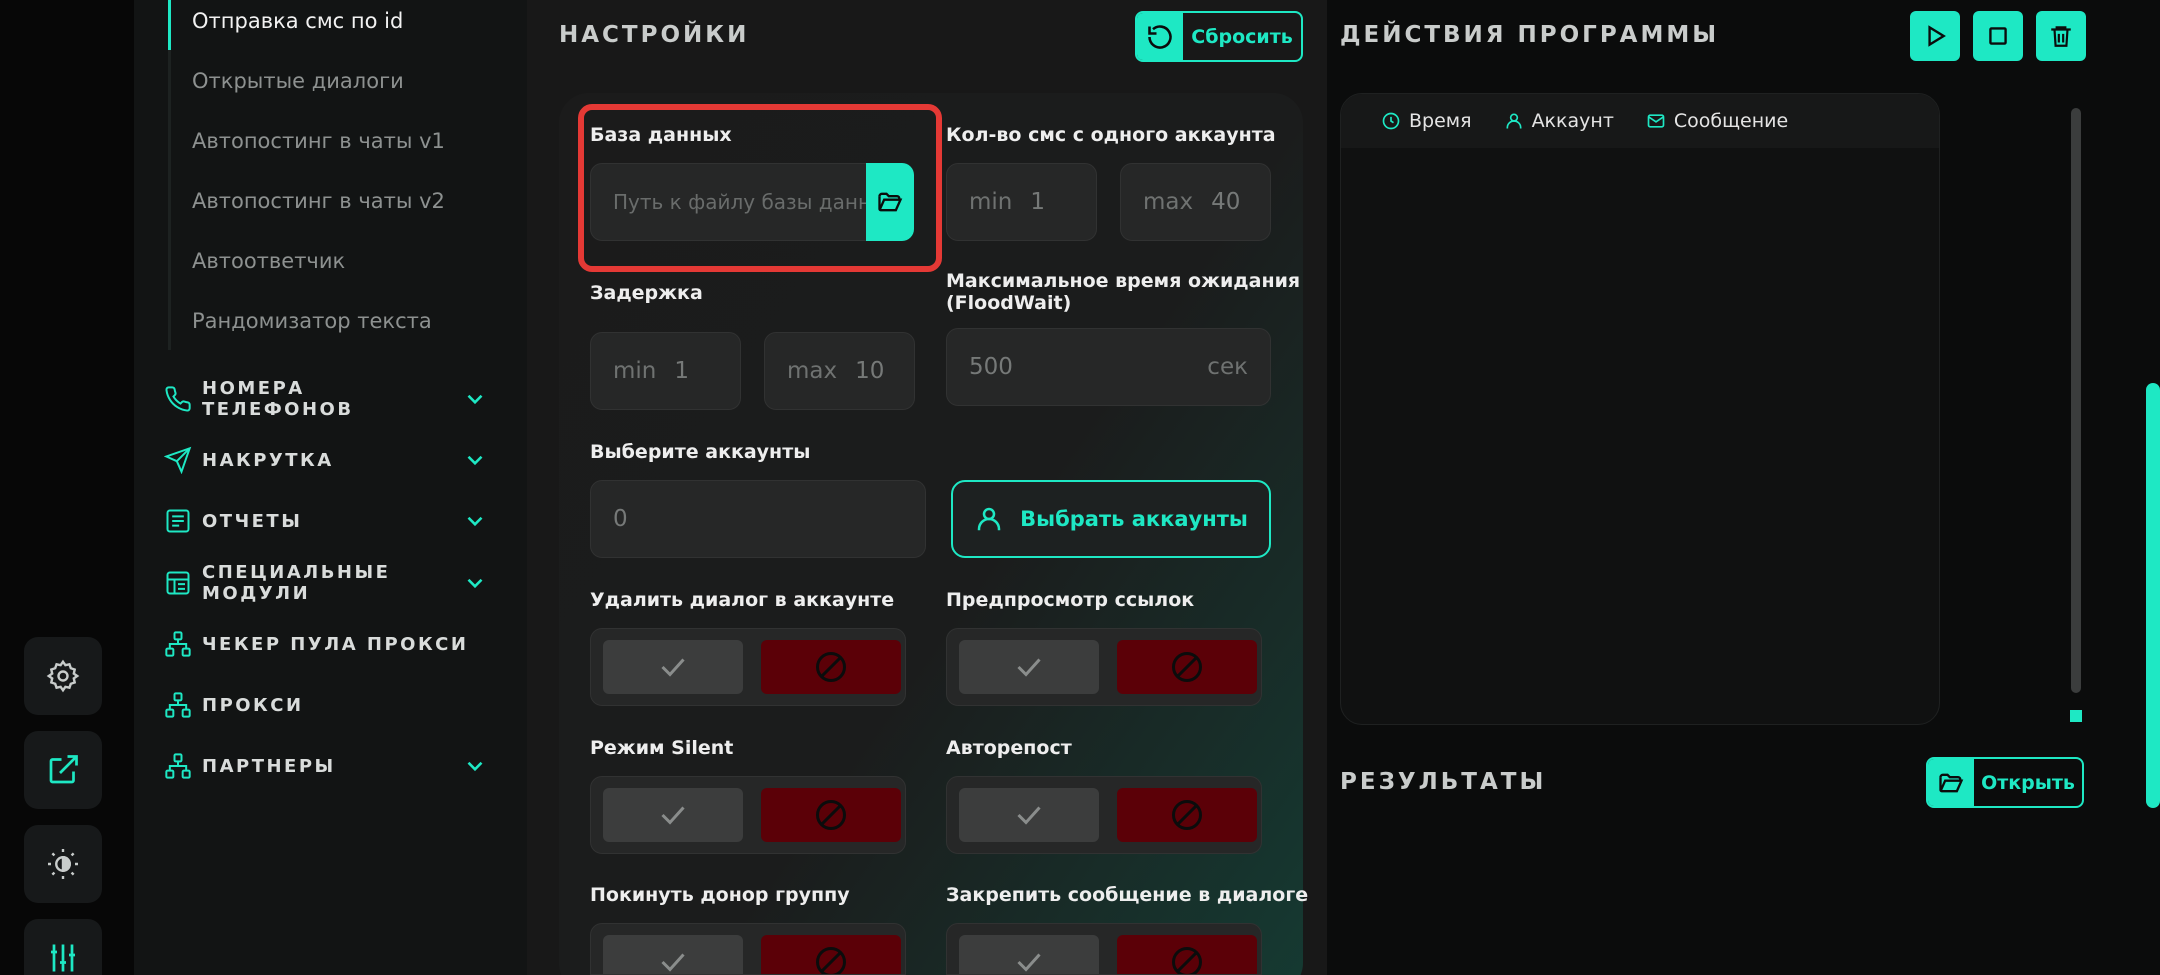 Image resolution: width=2160 pixels, height=975 pixels. What do you see at coordinates (2076, 400) in the screenshot?
I see `log-scrollbar` at bounding box center [2076, 400].